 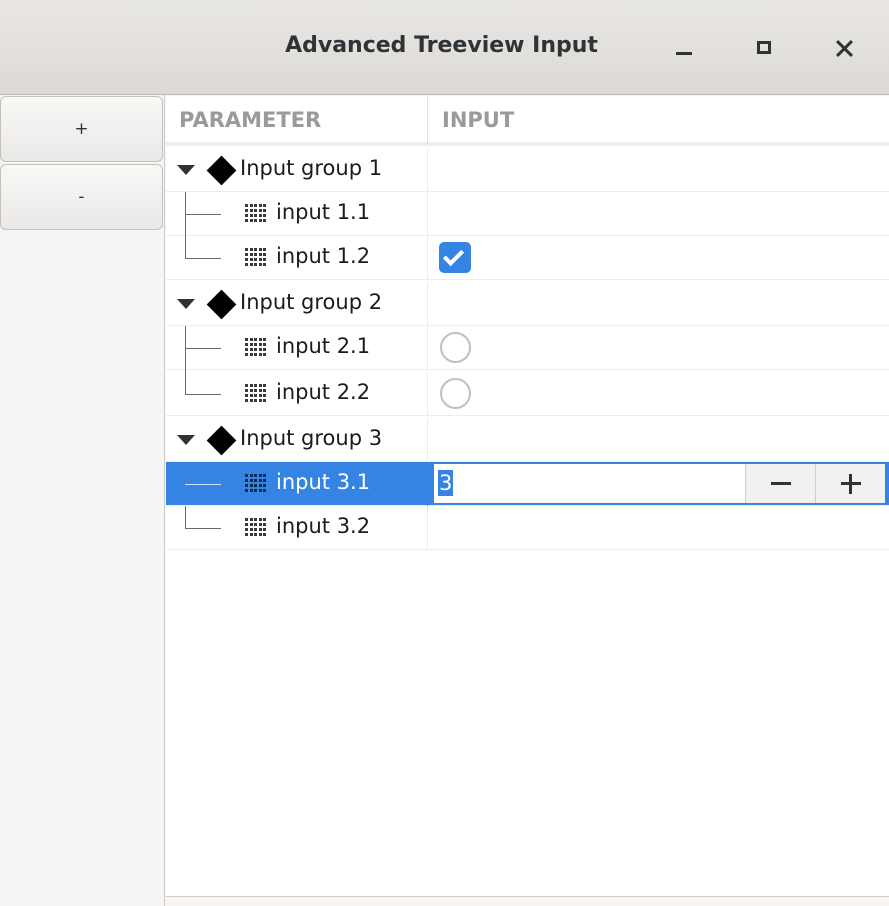 What do you see at coordinates (81, 197) in the screenshot?
I see `remove-button: -` at bounding box center [81, 197].